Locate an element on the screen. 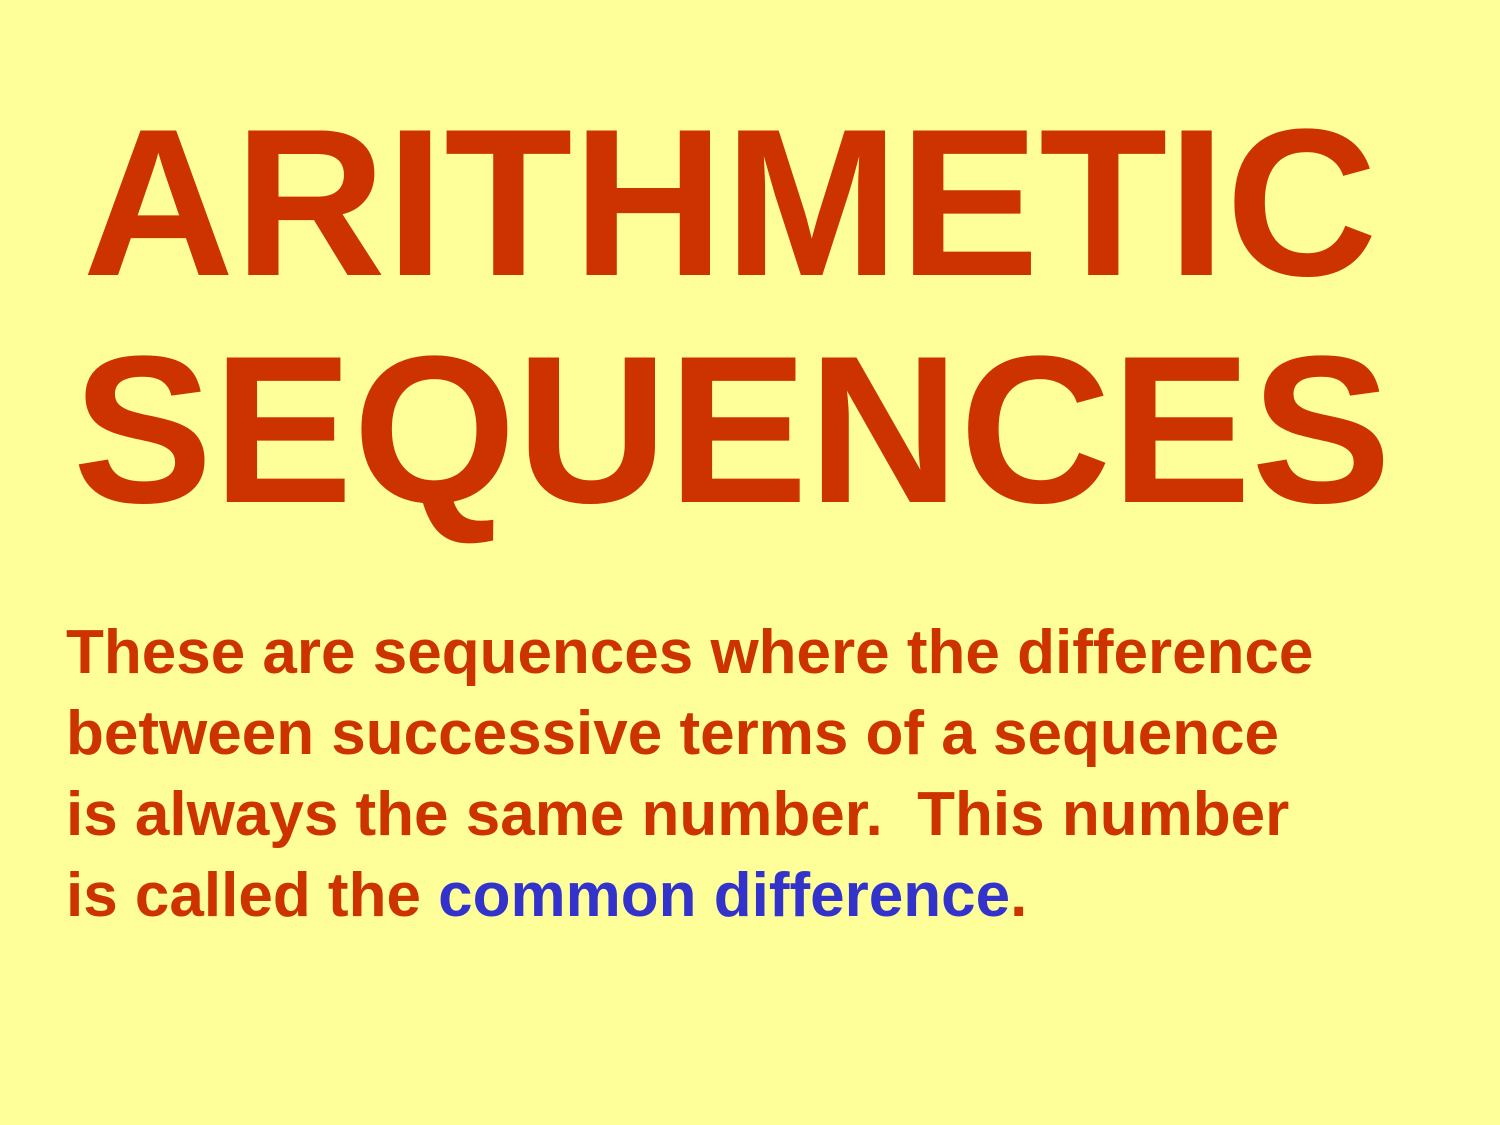 The width and height of the screenshot is (1500, 1125). definition-line-2: between successive terms of a sequence is located at coordinates (673, 733).